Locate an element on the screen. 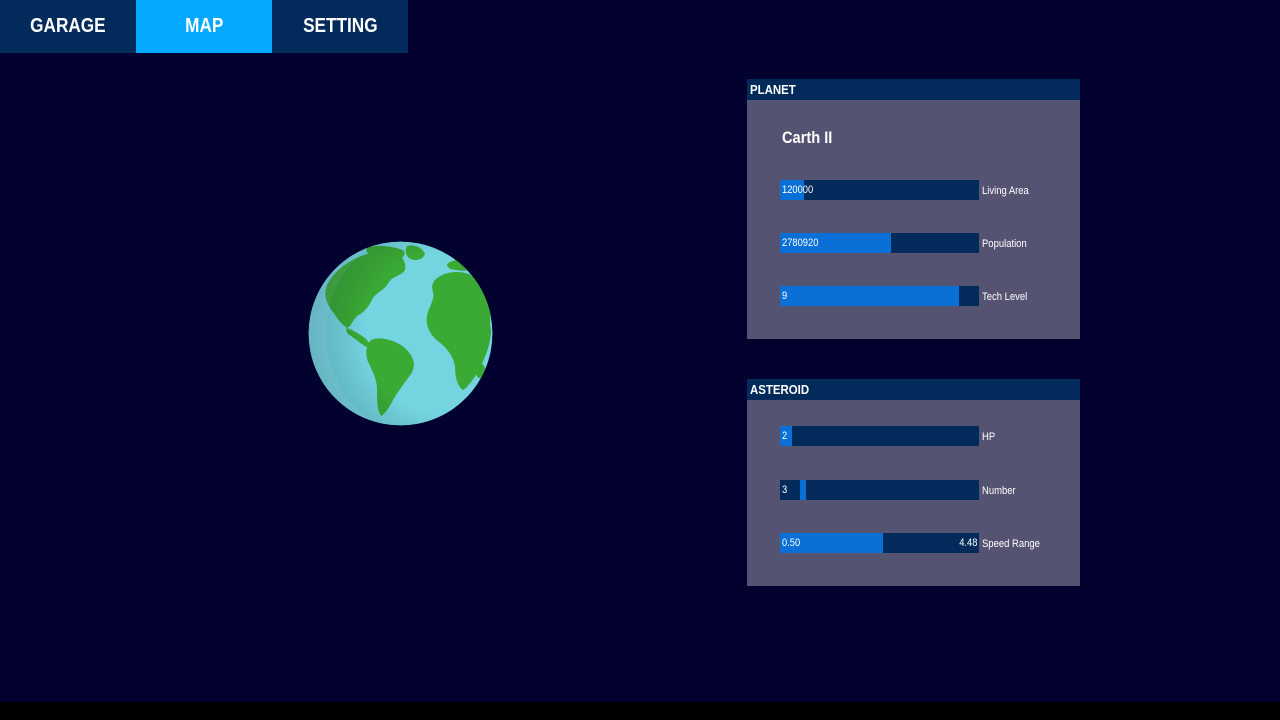 This screenshot has height=720, width=1280. number-label: Number is located at coordinates (999, 491).